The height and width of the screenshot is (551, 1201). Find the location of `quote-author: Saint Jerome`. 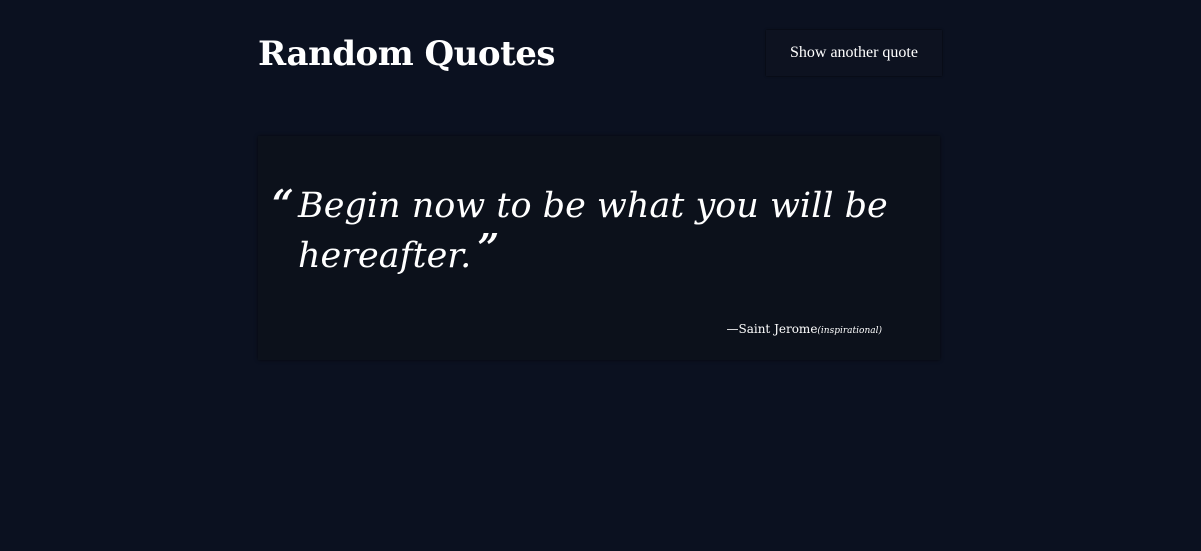

quote-author: Saint Jerome is located at coordinates (778, 329).